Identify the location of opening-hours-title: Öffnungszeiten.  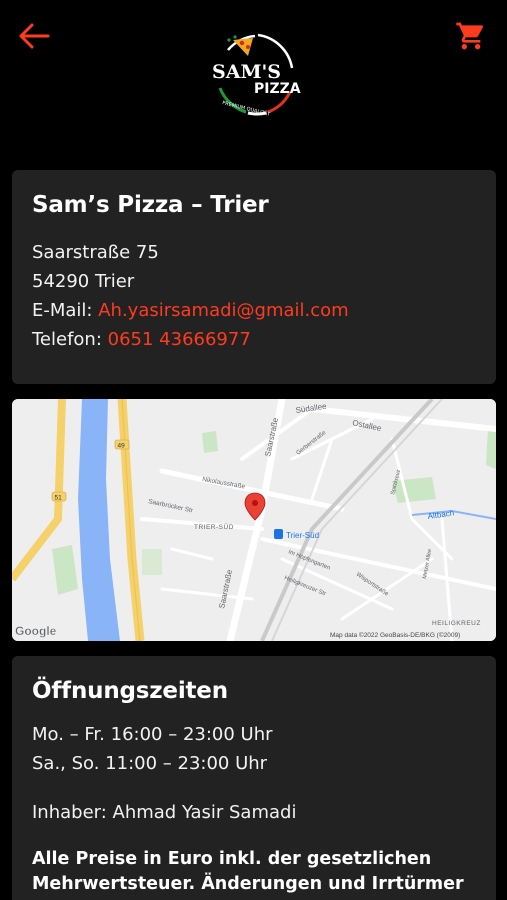
(130, 691).